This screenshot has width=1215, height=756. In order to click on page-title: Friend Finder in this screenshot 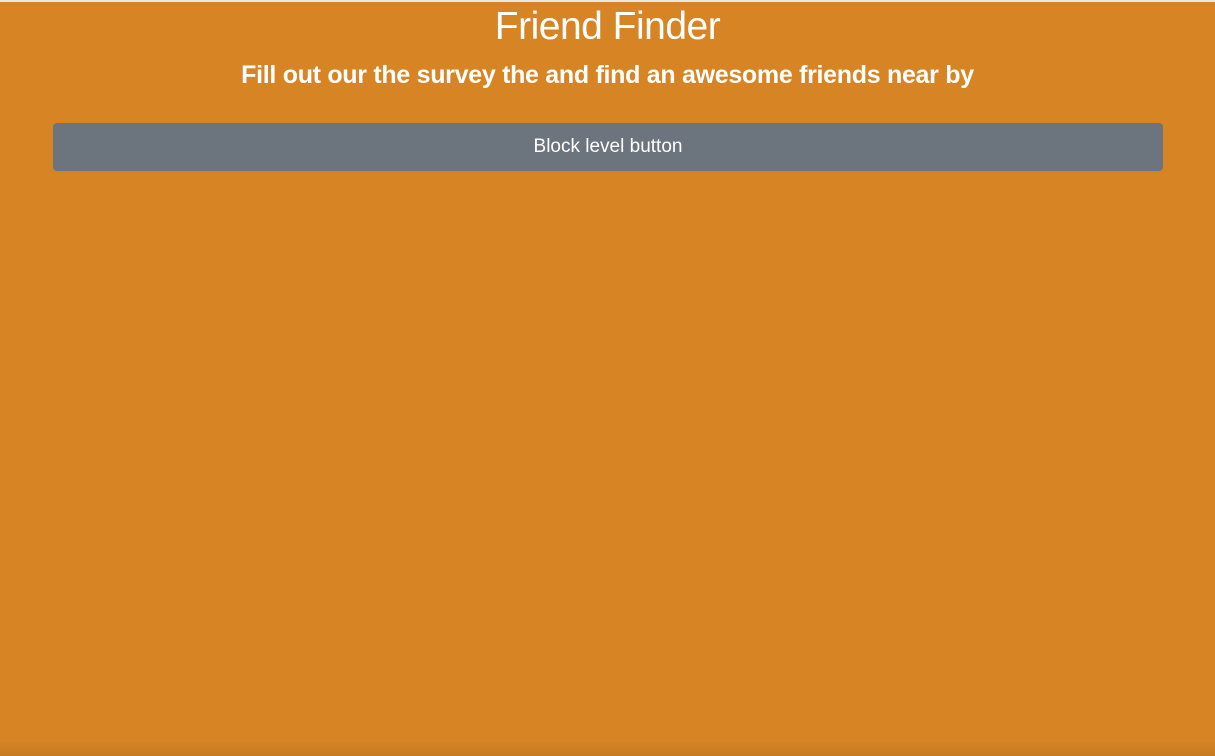, I will do `click(607, 26)`.